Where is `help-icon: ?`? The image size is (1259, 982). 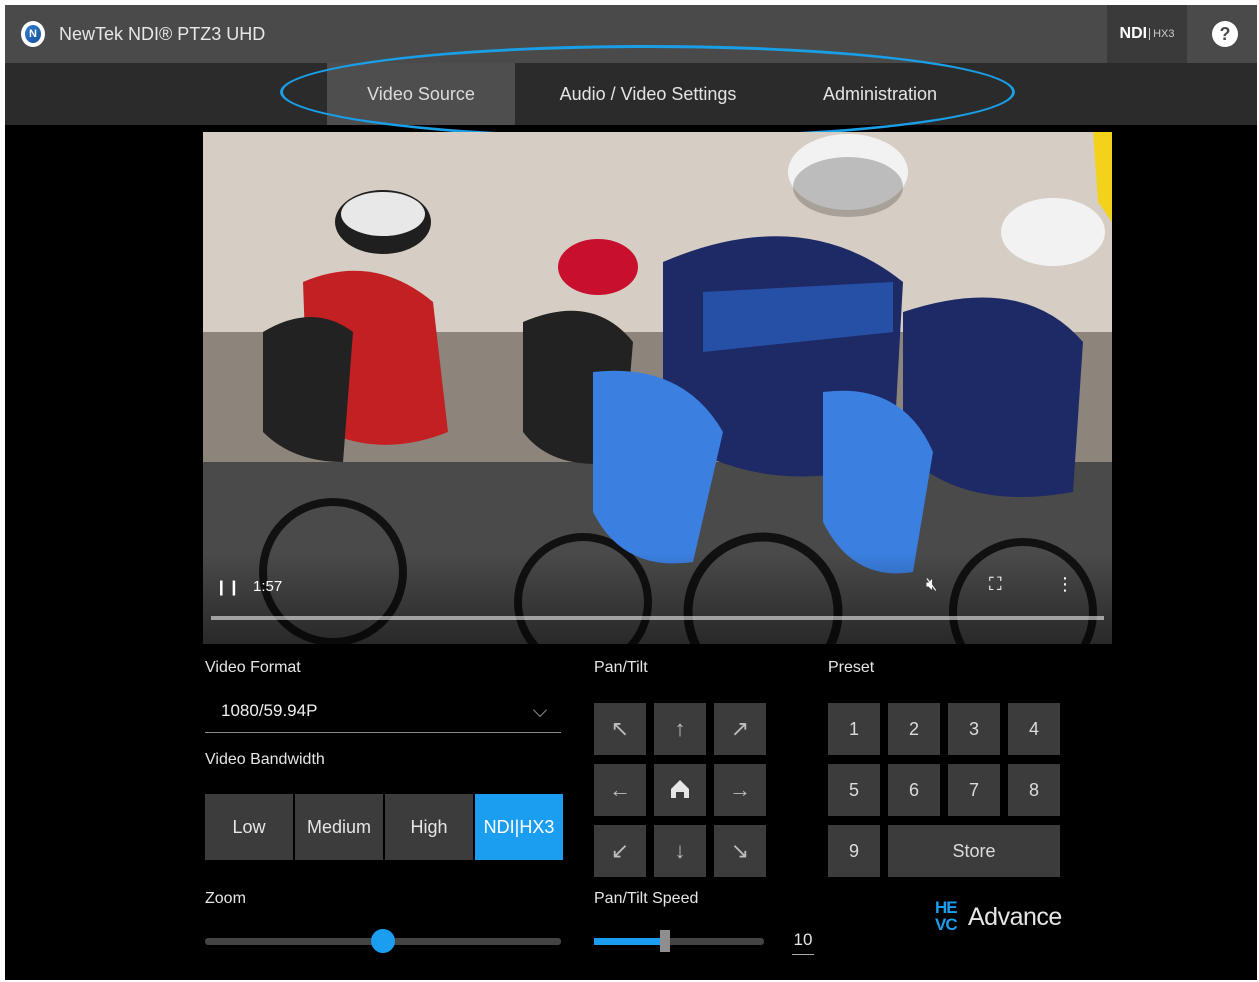
help-icon: ? is located at coordinates (1225, 34).